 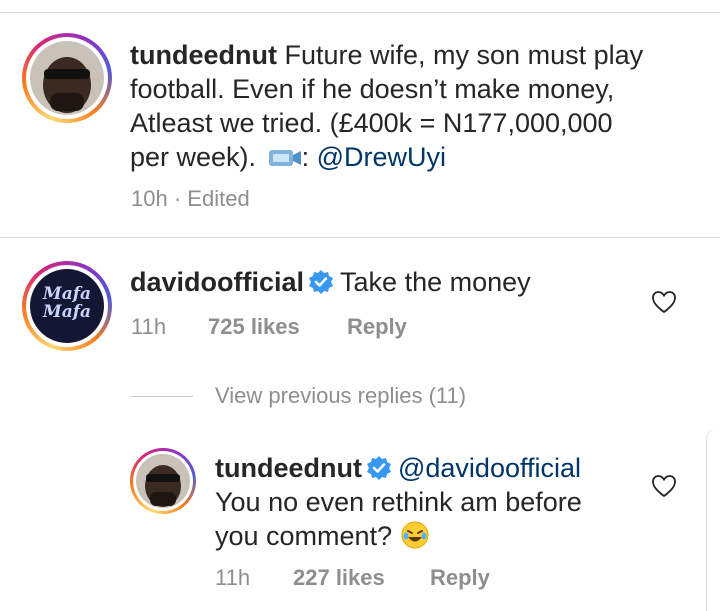 What do you see at coordinates (377, 327) in the screenshot?
I see `comment-reply-button: Reply` at bounding box center [377, 327].